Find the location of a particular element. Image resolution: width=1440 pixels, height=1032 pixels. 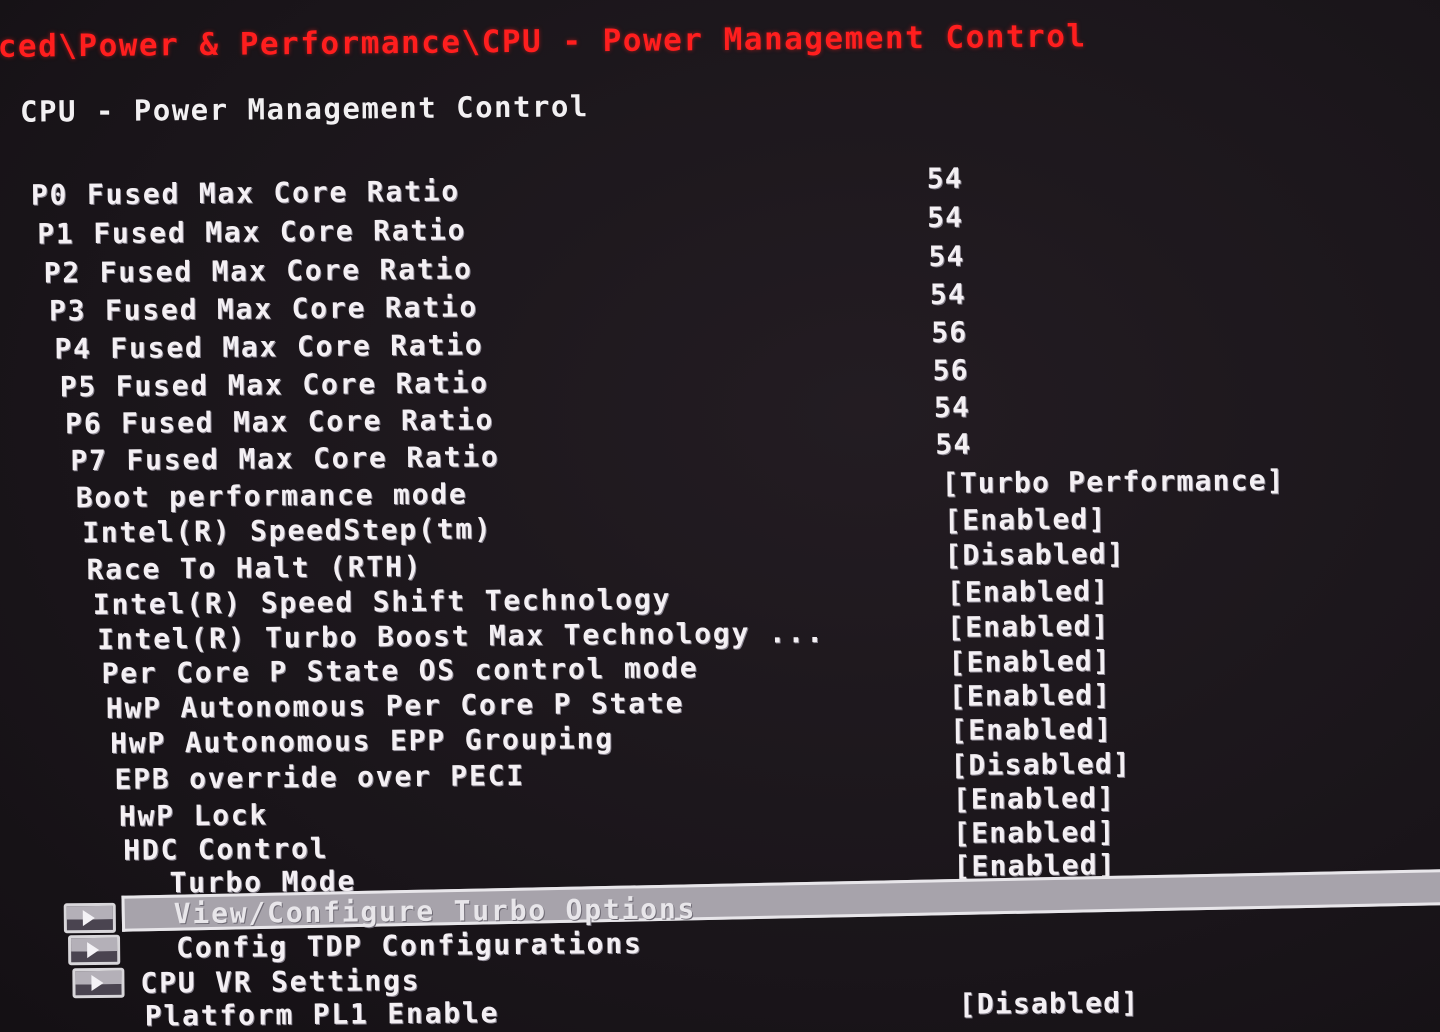

setting-label: Platform PL1 Enable is located at coordinates (322, 1014).